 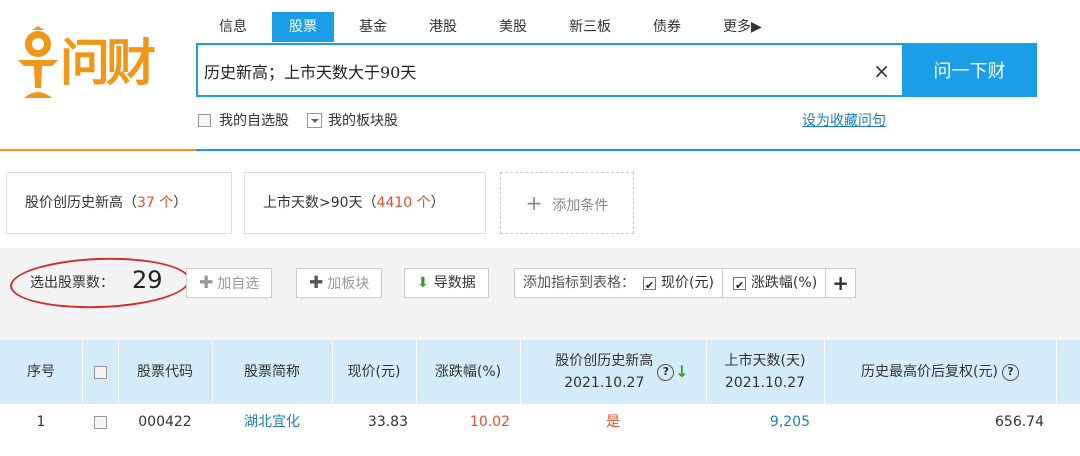 I want to click on search-box: ×, so click(x=549, y=70).